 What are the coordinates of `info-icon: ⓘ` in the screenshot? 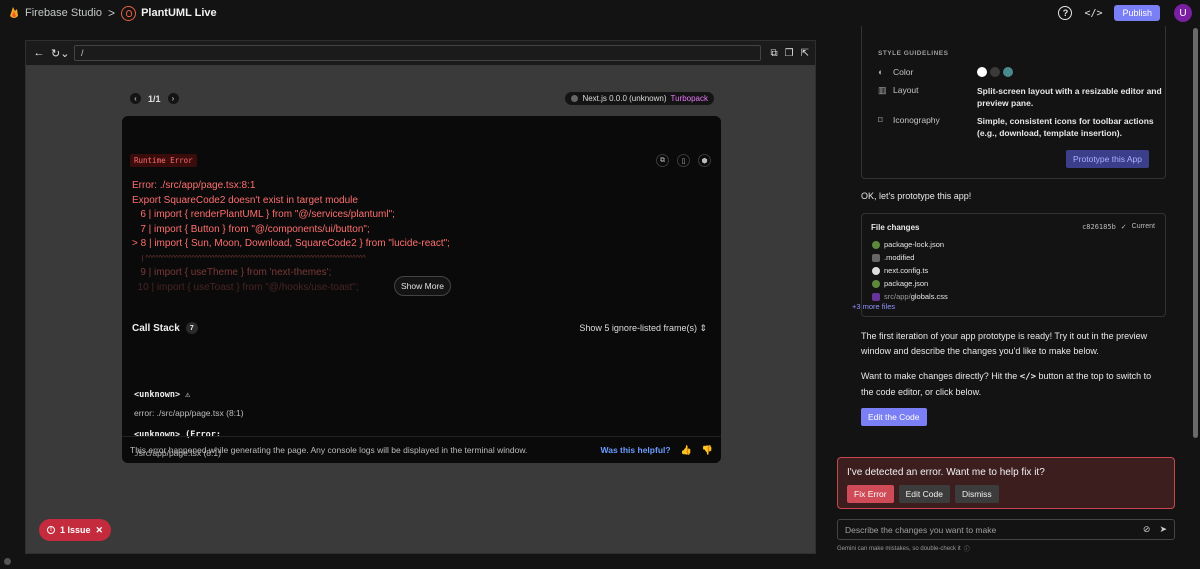 It's located at (967, 548).